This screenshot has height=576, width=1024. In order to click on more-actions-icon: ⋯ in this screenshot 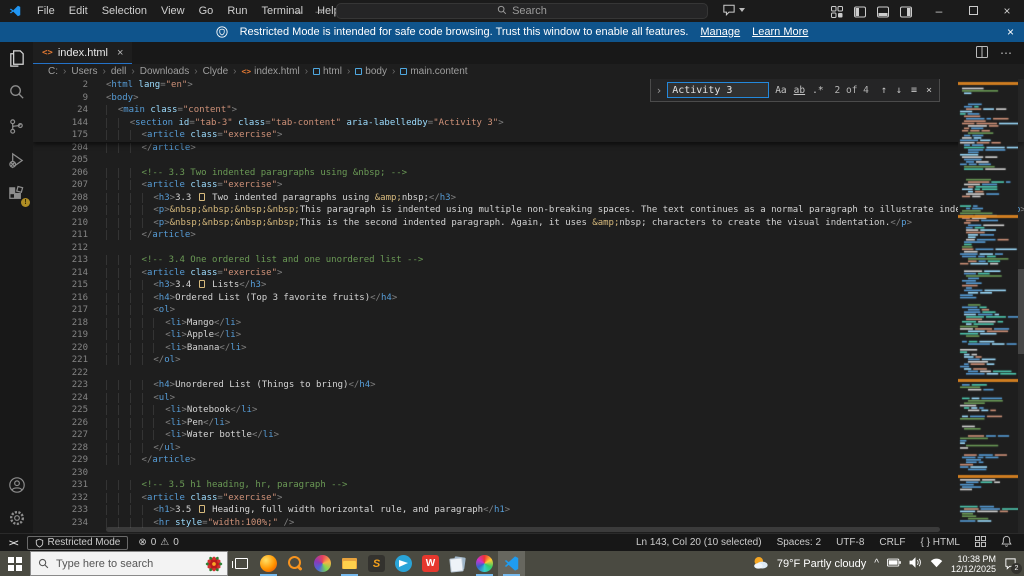, I will do `click(1006, 53)`.